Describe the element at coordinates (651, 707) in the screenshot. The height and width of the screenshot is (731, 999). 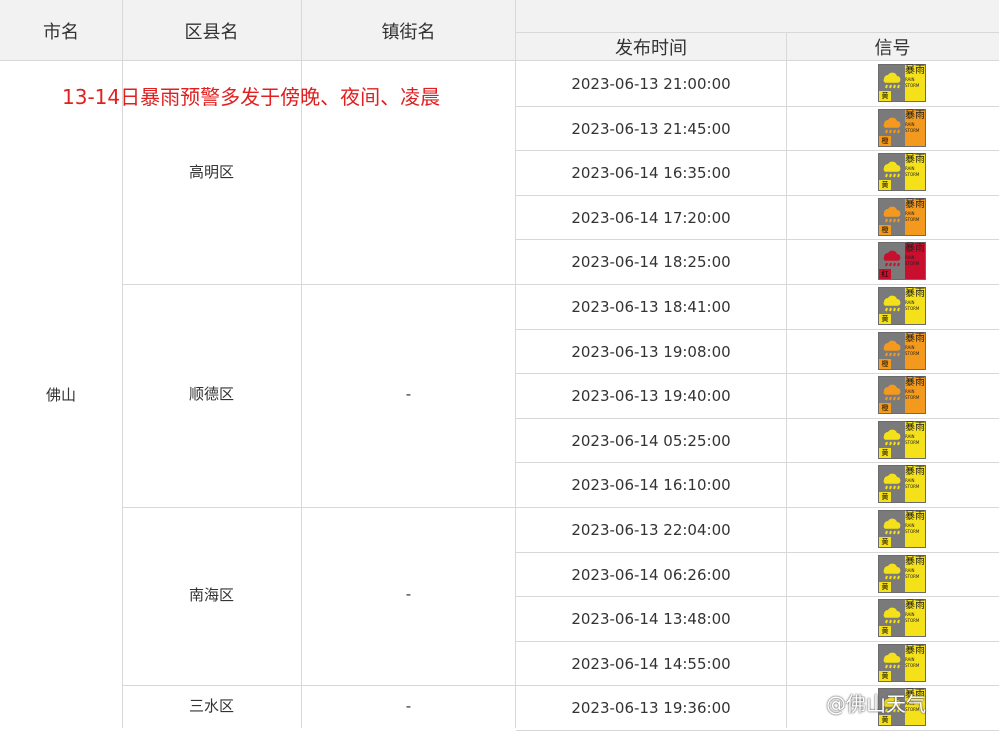
I see `cell-time: 2023-06-13 19:36:00` at that location.